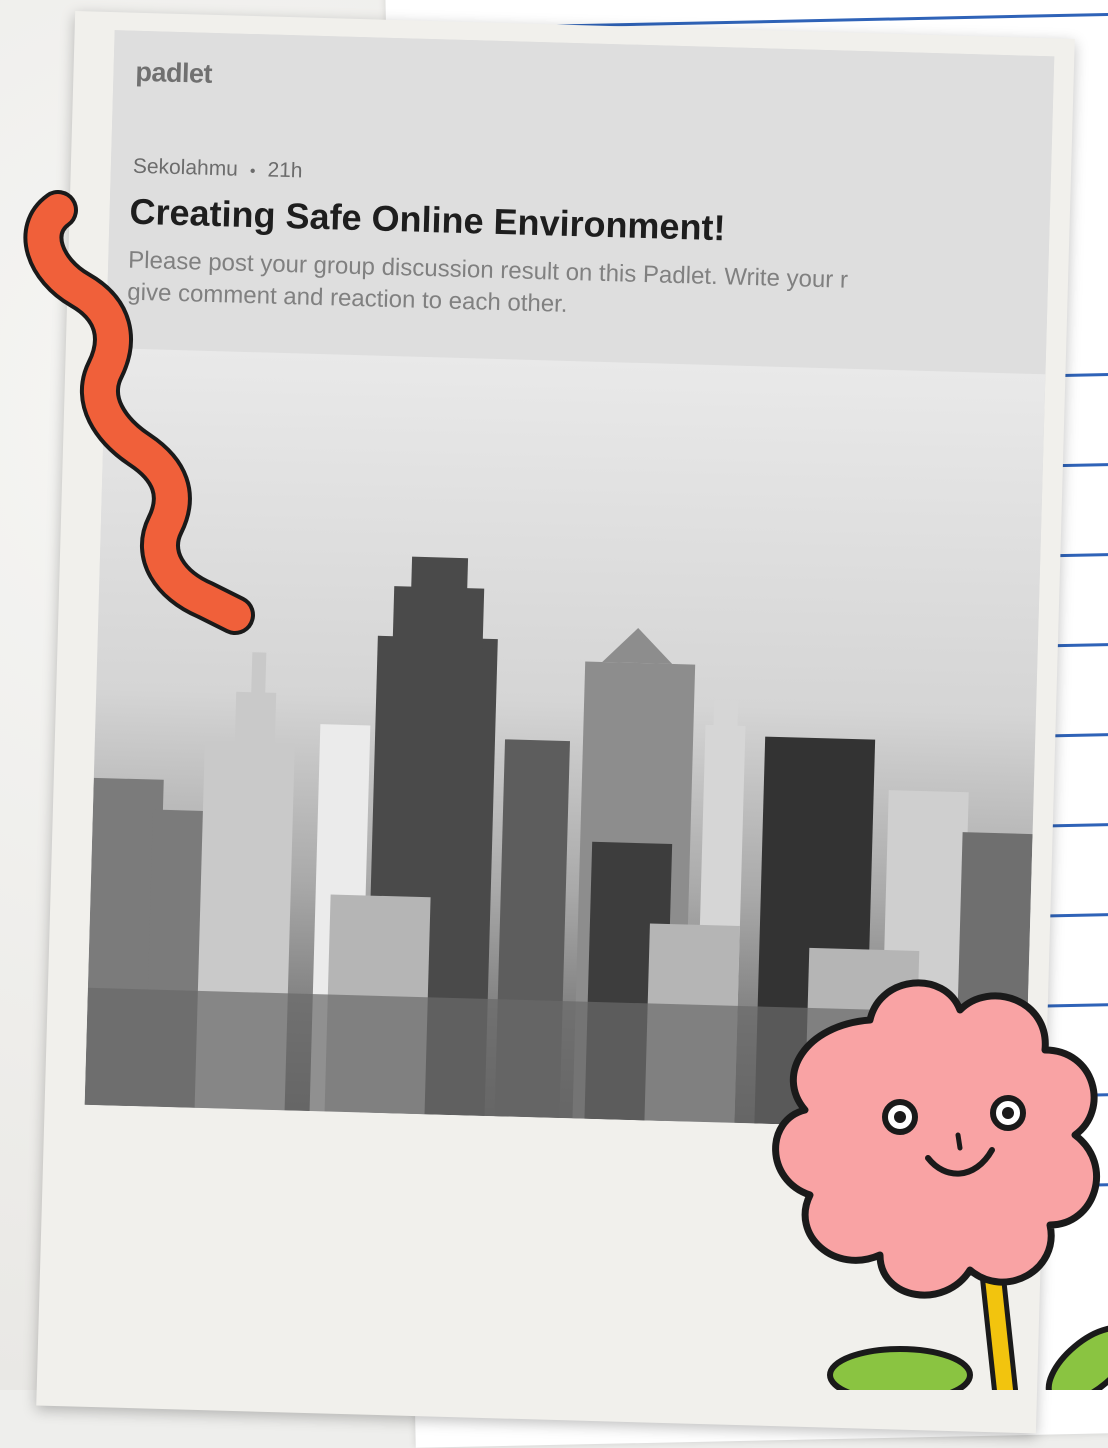  I want to click on post-time: 21h, so click(285, 170).